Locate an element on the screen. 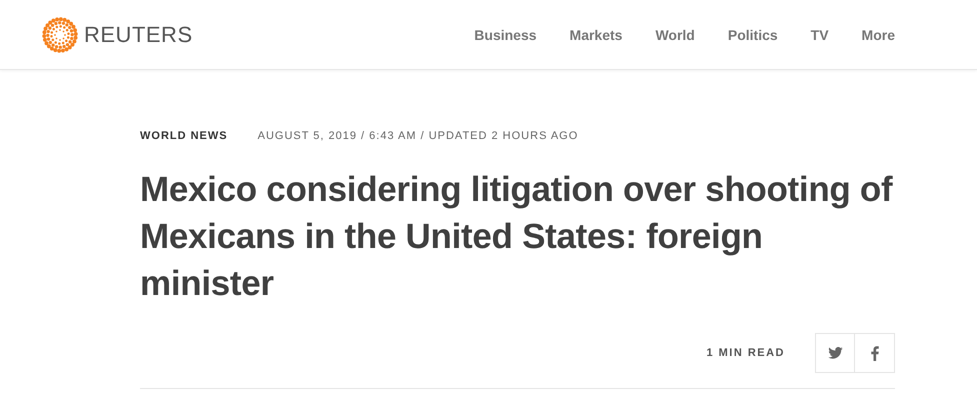 The image size is (977, 402). logo-icon is located at coordinates (60, 34).